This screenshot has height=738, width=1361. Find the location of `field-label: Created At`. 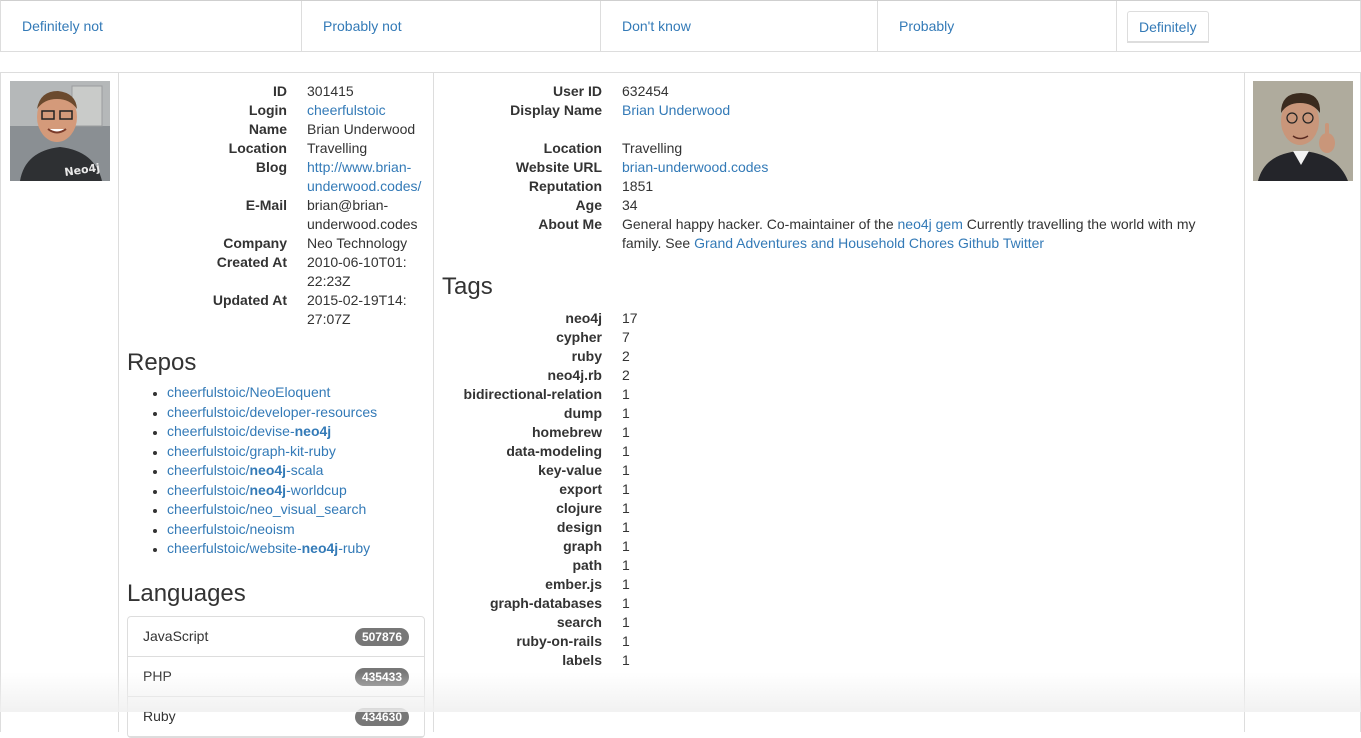

field-label: Created At is located at coordinates (203, 272).